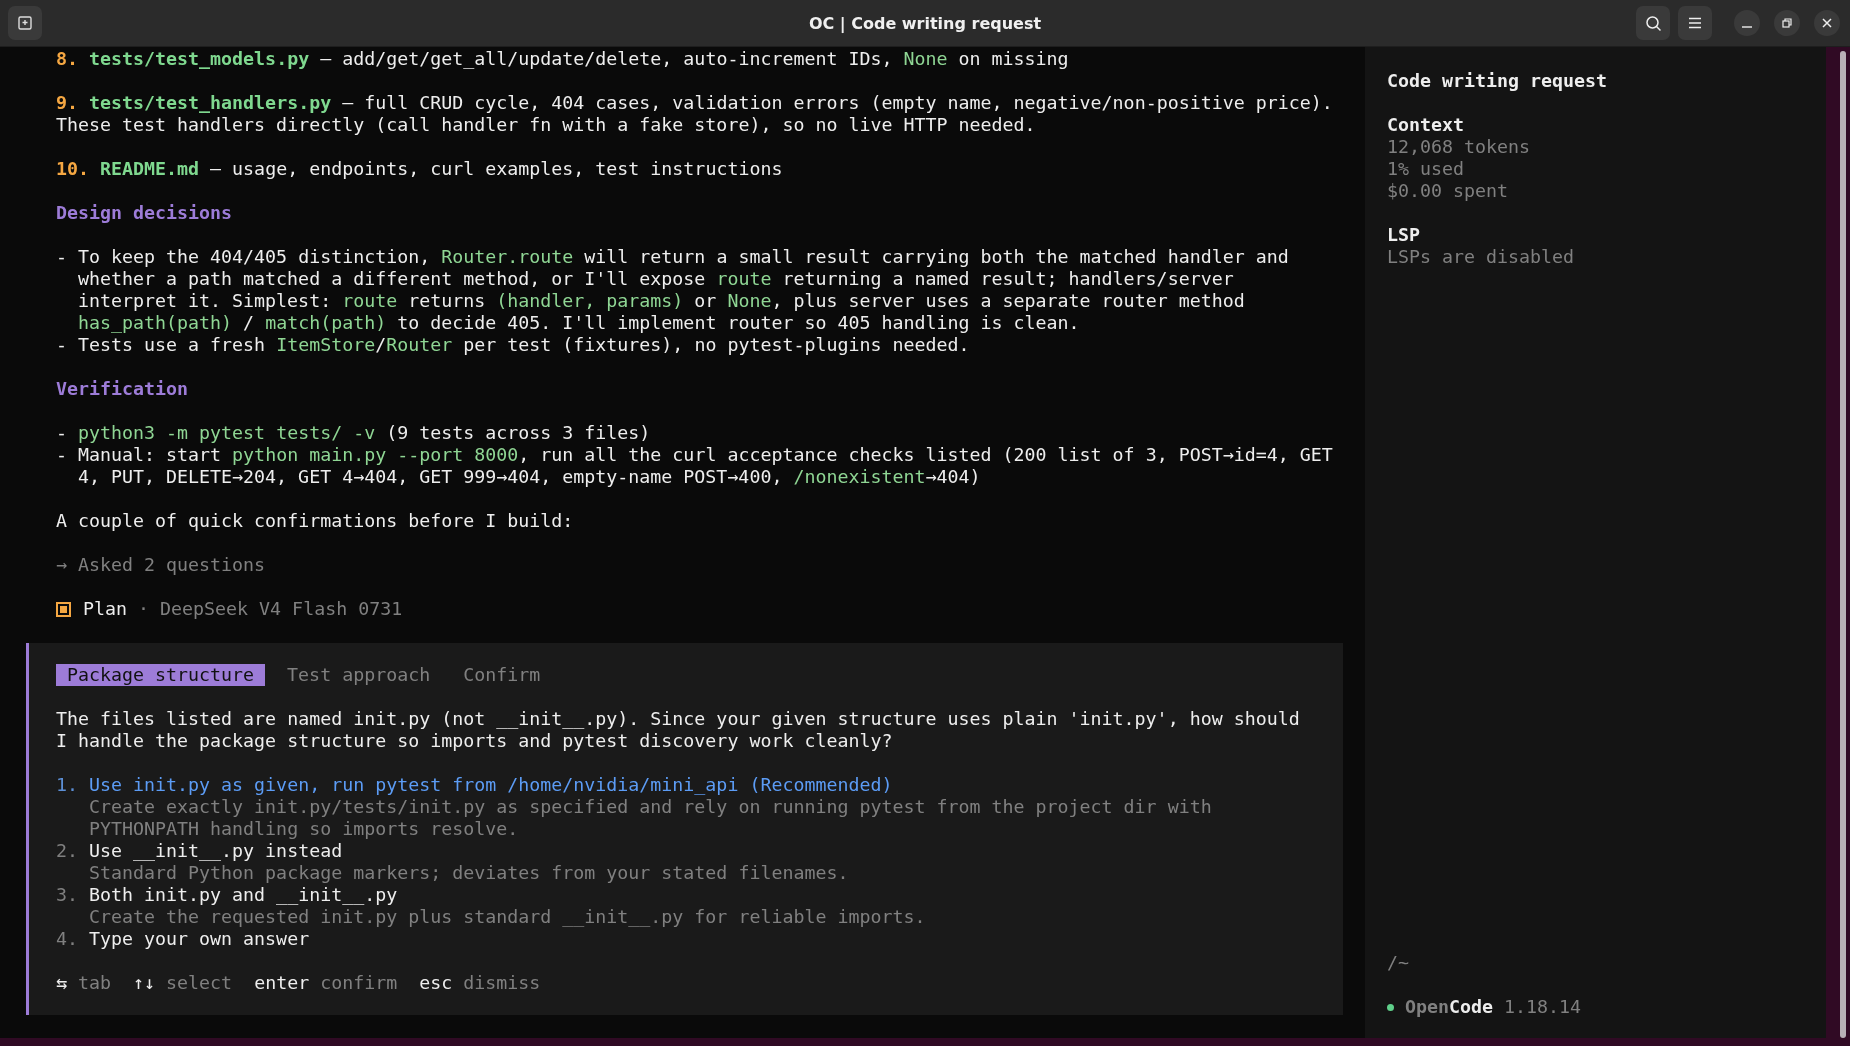 The width and height of the screenshot is (1850, 1046). Describe the element at coordinates (651, 818) in the screenshot. I see `option-description: Create exactly init.py/tests/init.py as specified and rely on running pytest from the project dir with PYTHONPATH handling so imports resolve.` at that location.